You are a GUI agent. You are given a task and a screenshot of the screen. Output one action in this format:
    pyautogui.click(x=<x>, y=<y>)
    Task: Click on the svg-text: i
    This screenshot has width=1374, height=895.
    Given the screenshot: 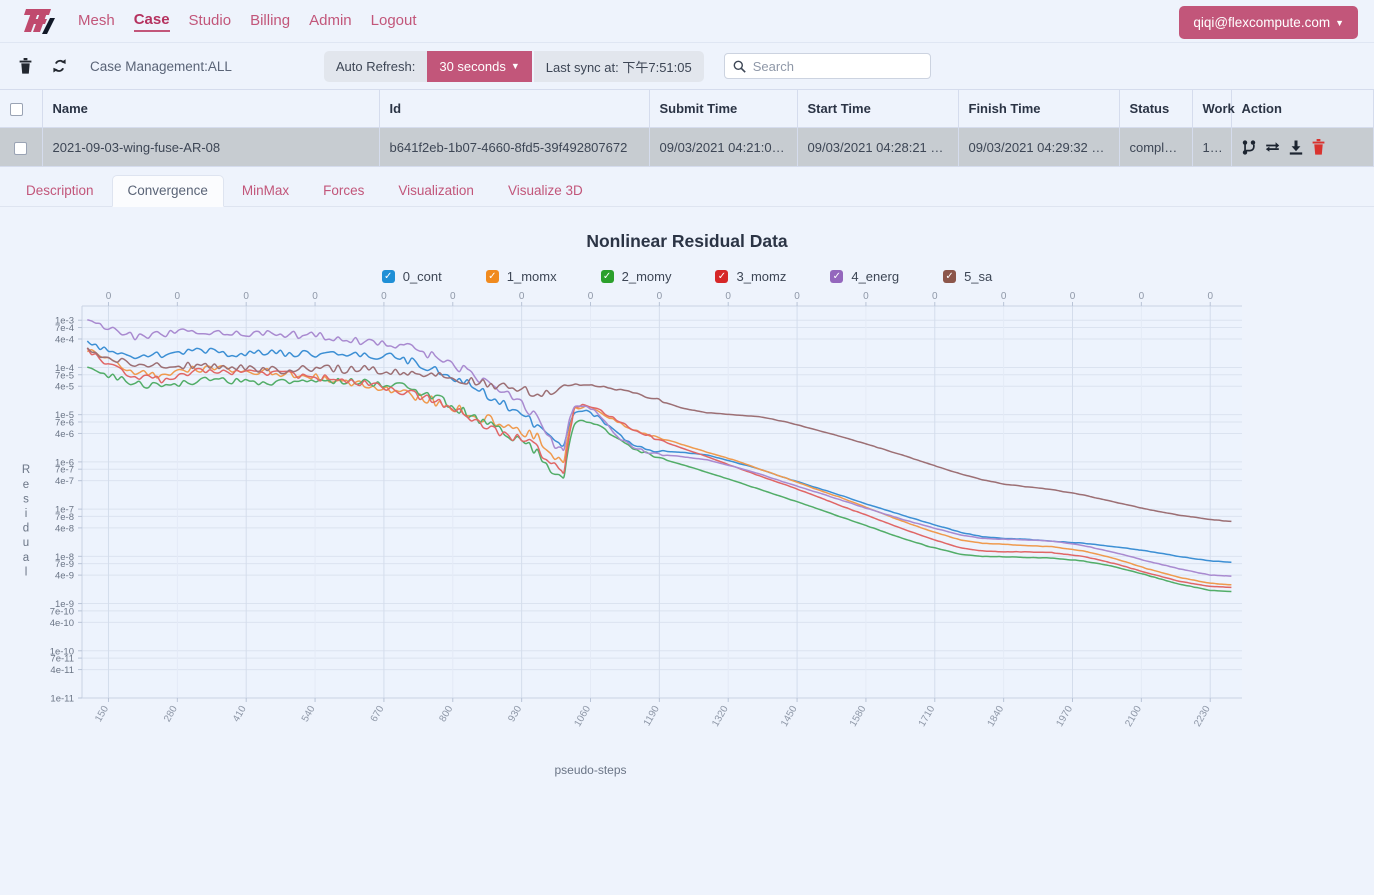 What is the action you would take?
    pyautogui.click(x=26, y=514)
    